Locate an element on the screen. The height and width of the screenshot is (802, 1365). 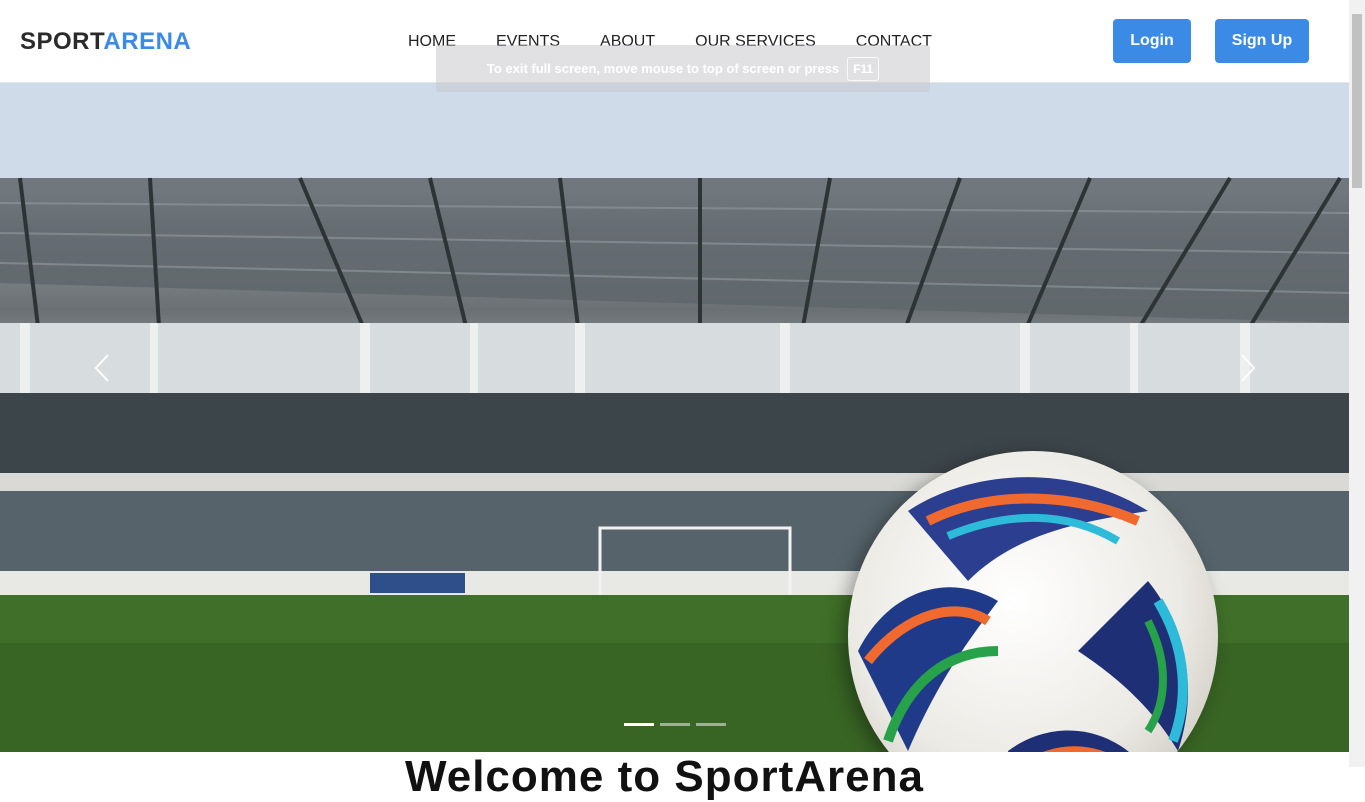
carousel-indicators is located at coordinates (675, 724).